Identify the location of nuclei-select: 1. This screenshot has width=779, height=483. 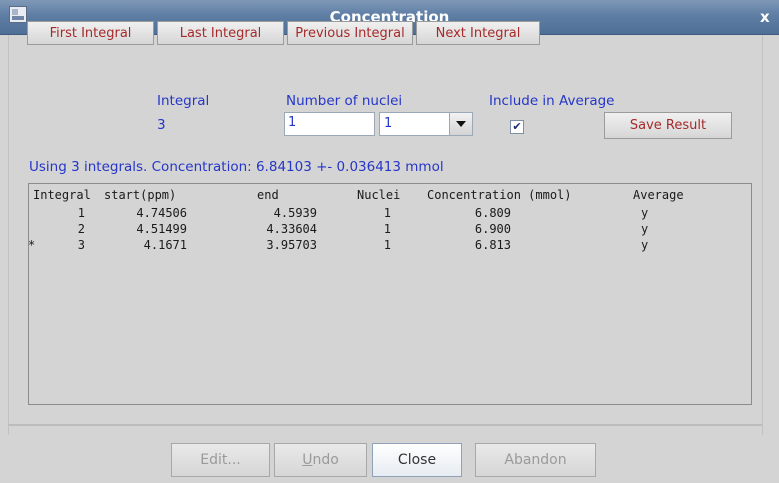
(426, 124).